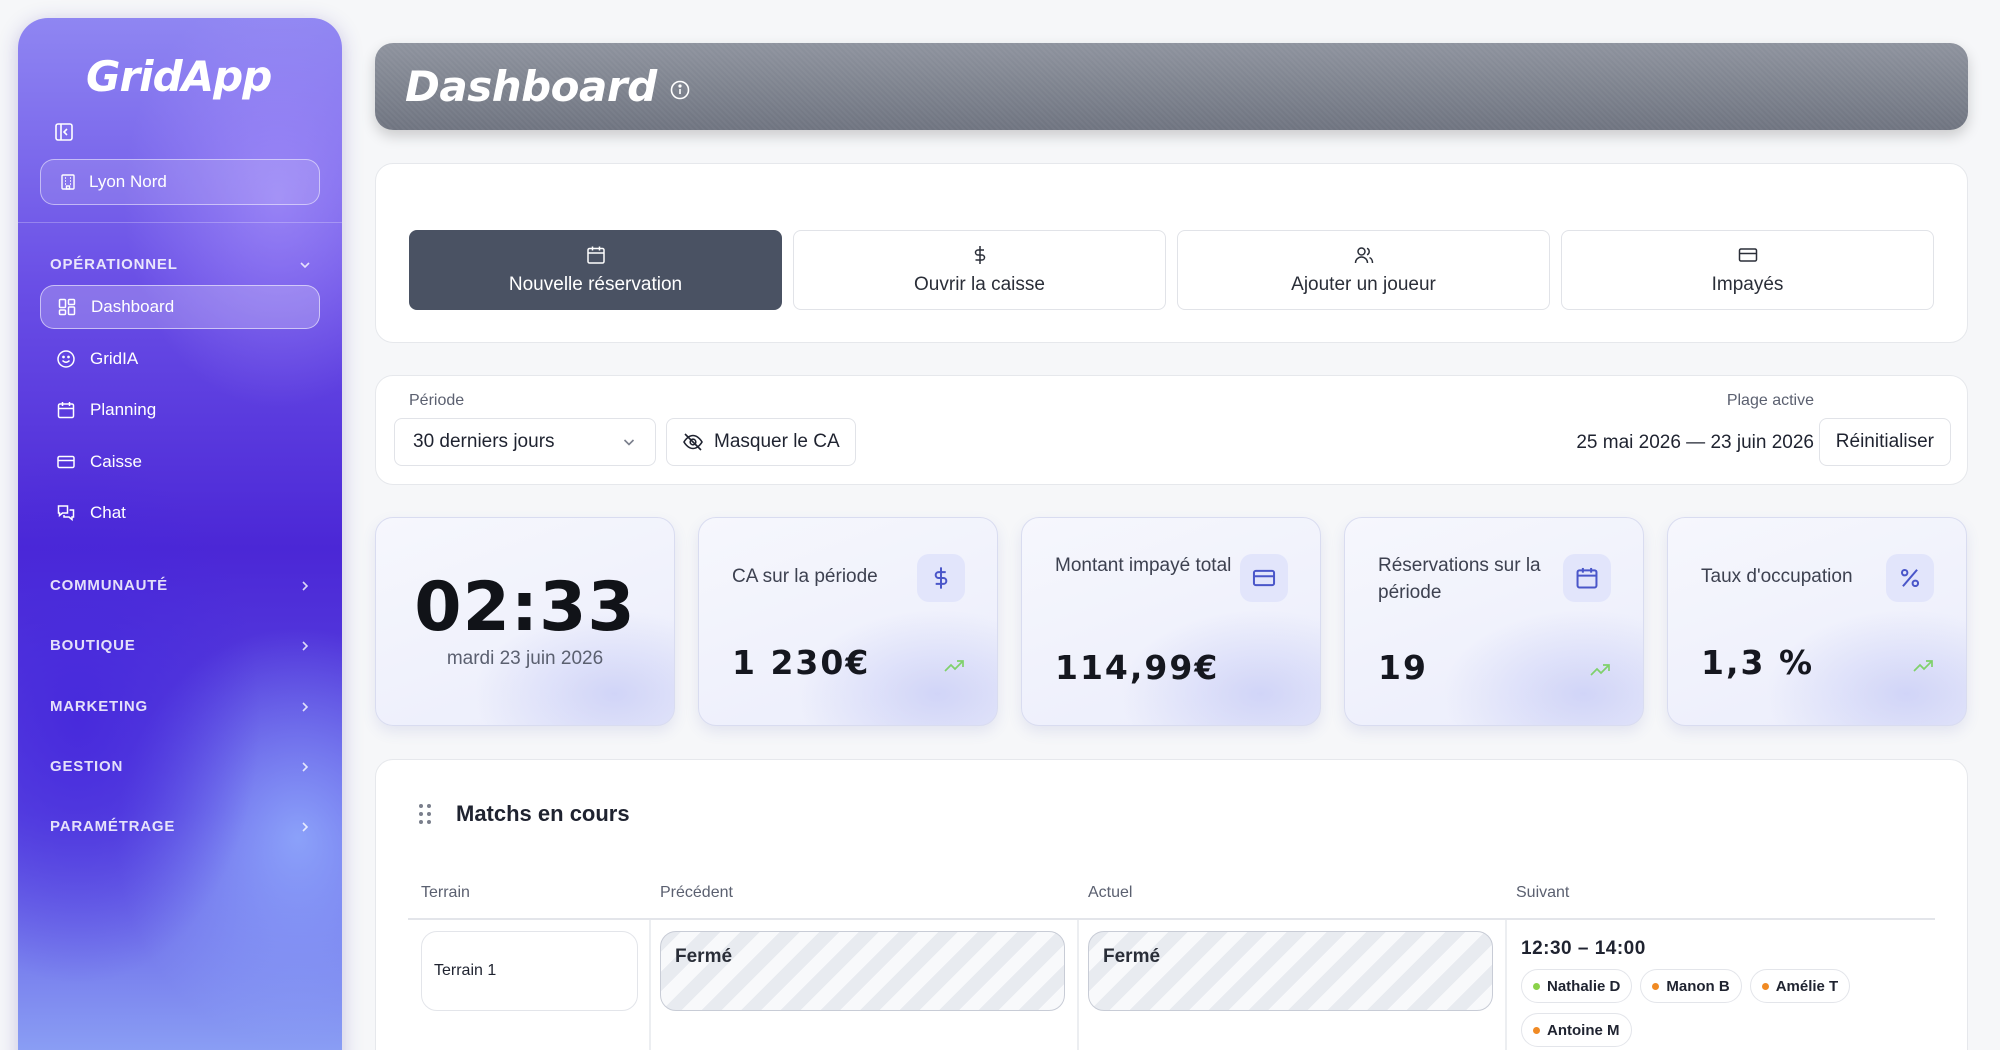 This screenshot has height=1050, width=2000. I want to click on terrain-cell: Terrain 1, so click(529, 971).